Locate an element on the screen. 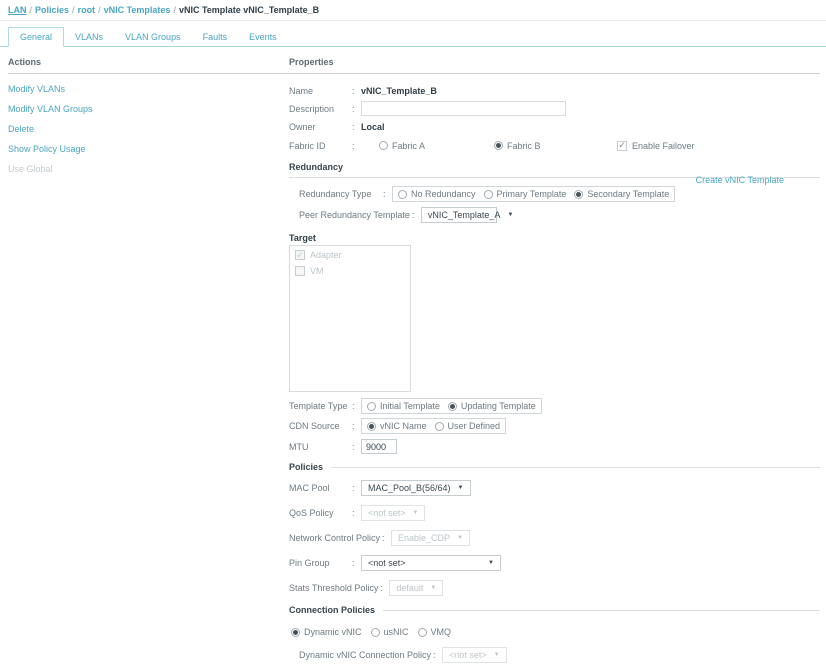 The width and height of the screenshot is (826, 667). enable-failover-checkbox: Enable Failover is located at coordinates (656, 145).